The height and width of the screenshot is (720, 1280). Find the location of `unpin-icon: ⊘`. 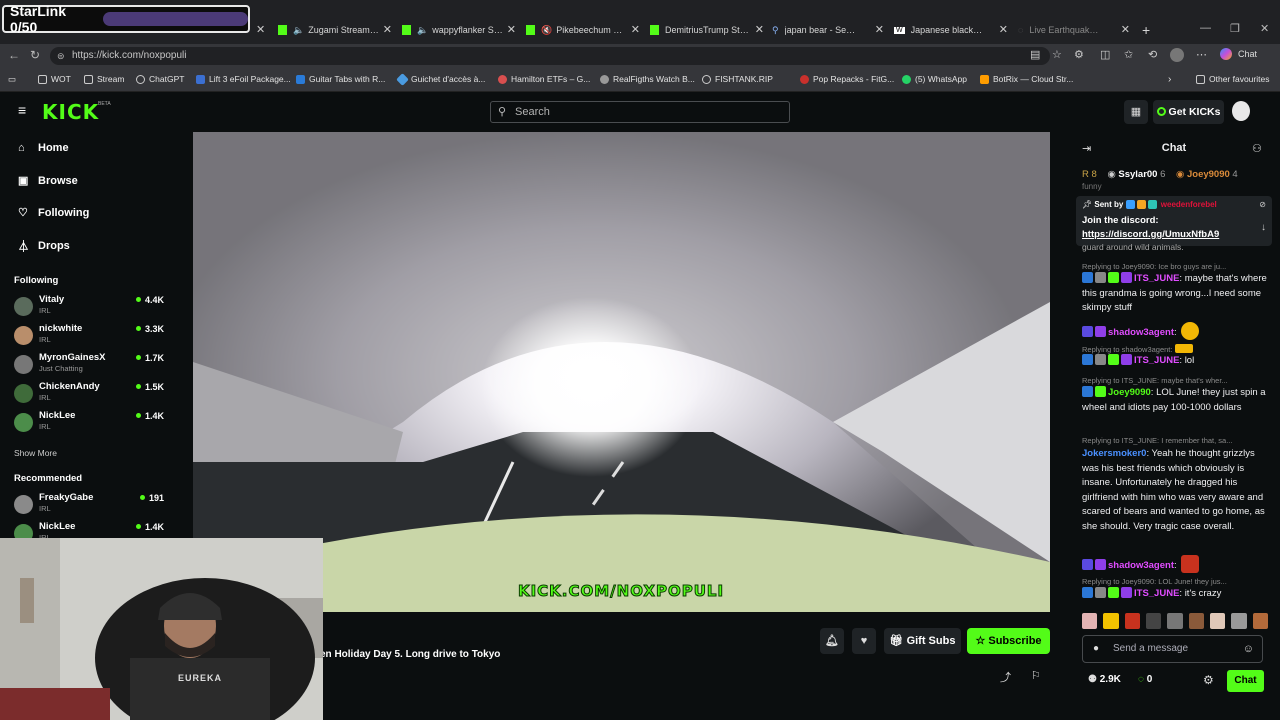

unpin-icon: ⊘ is located at coordinates (1262, 204).